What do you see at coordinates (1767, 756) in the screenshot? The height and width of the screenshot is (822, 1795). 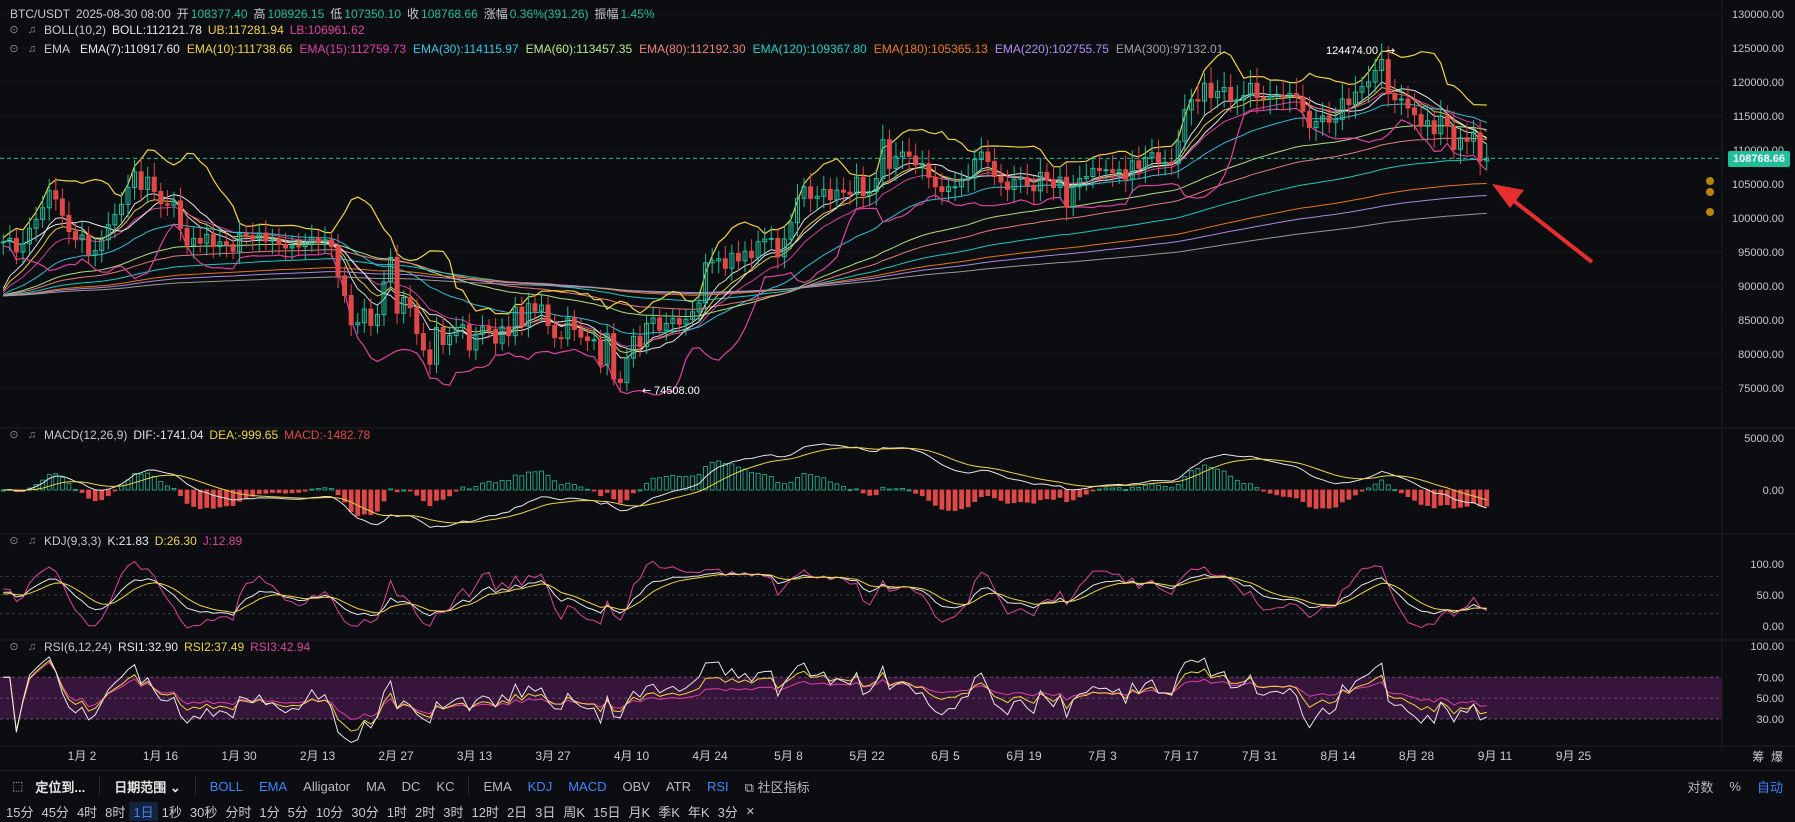 I see `axis-mode-labels: 筹 爆` at bounding box center [1767, 756].